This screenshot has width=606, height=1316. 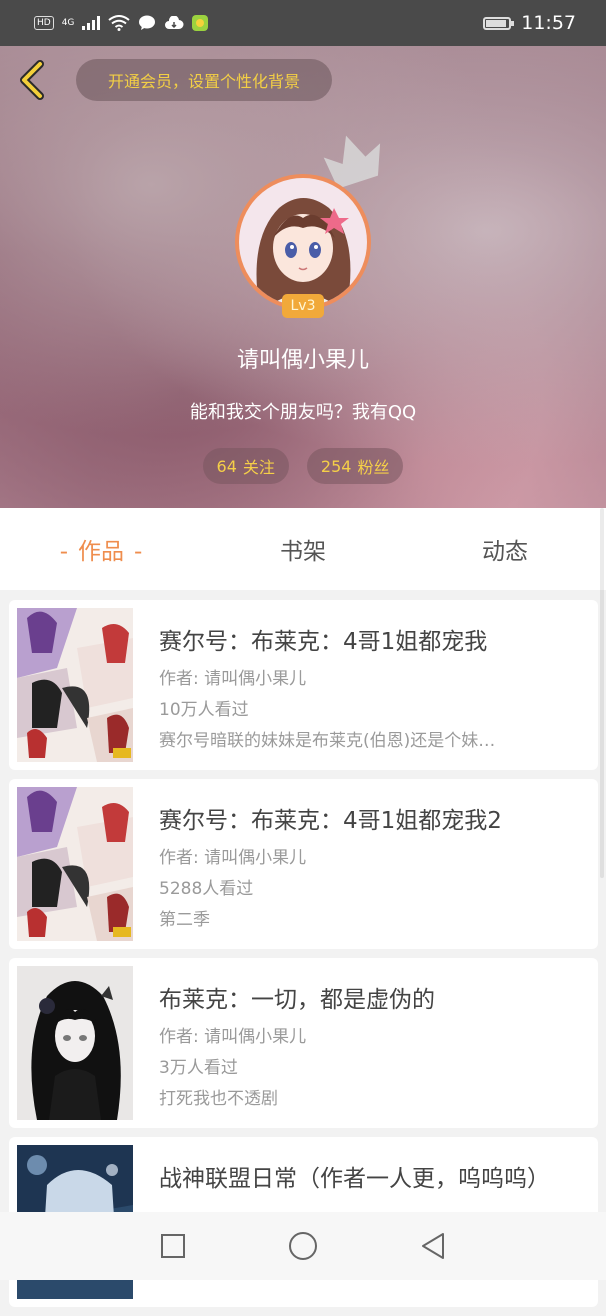 What do you see at coordinates (44, 23) in the screenshot?
I see `hd-indicator: HD` at bounding box center [44, 23].